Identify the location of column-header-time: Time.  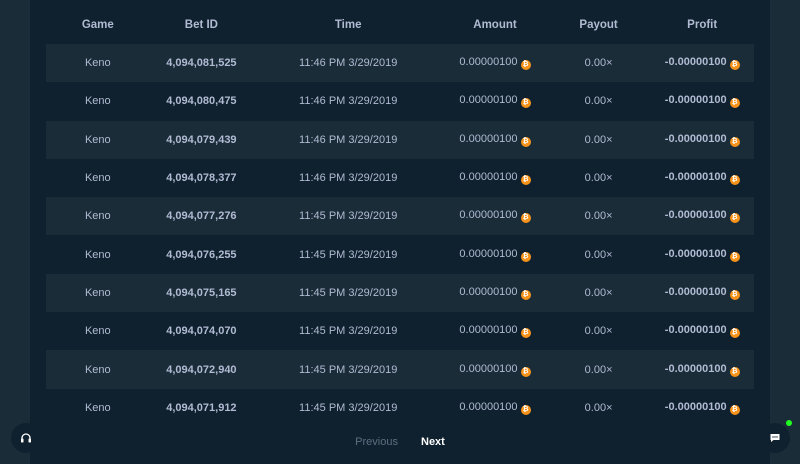
(348, 25).